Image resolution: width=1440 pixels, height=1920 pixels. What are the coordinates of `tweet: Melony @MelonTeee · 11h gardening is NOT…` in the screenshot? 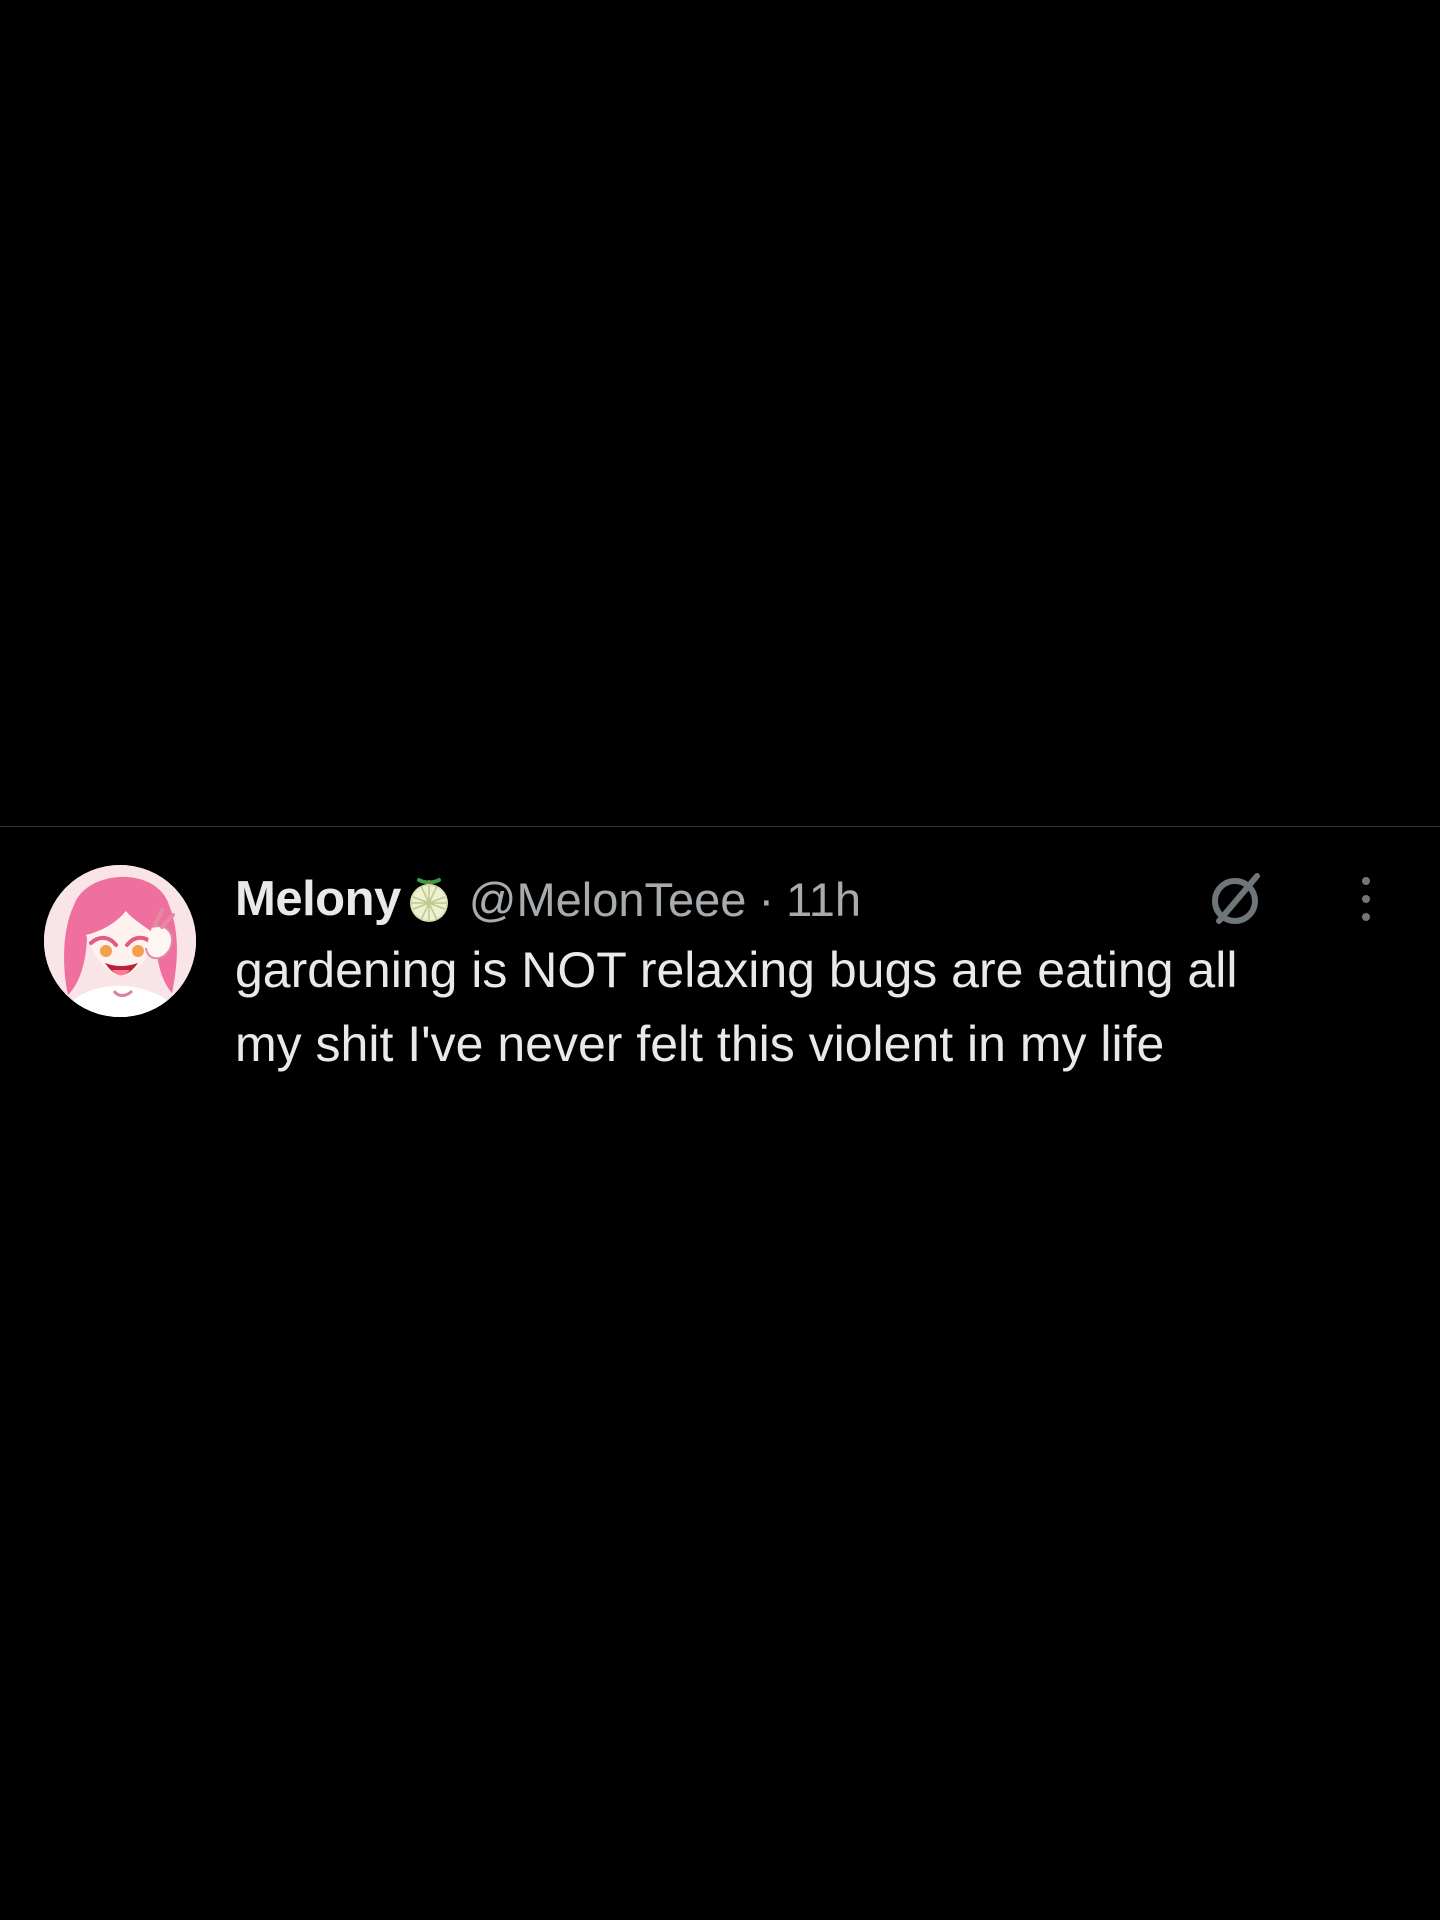 It's located at (720, 957).